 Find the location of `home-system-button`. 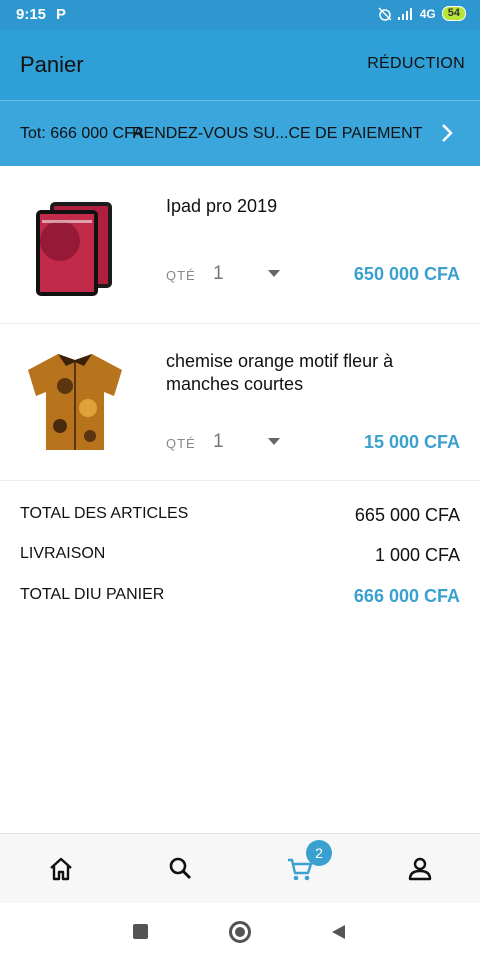

home-system-button is located at coordinates (240, 932).